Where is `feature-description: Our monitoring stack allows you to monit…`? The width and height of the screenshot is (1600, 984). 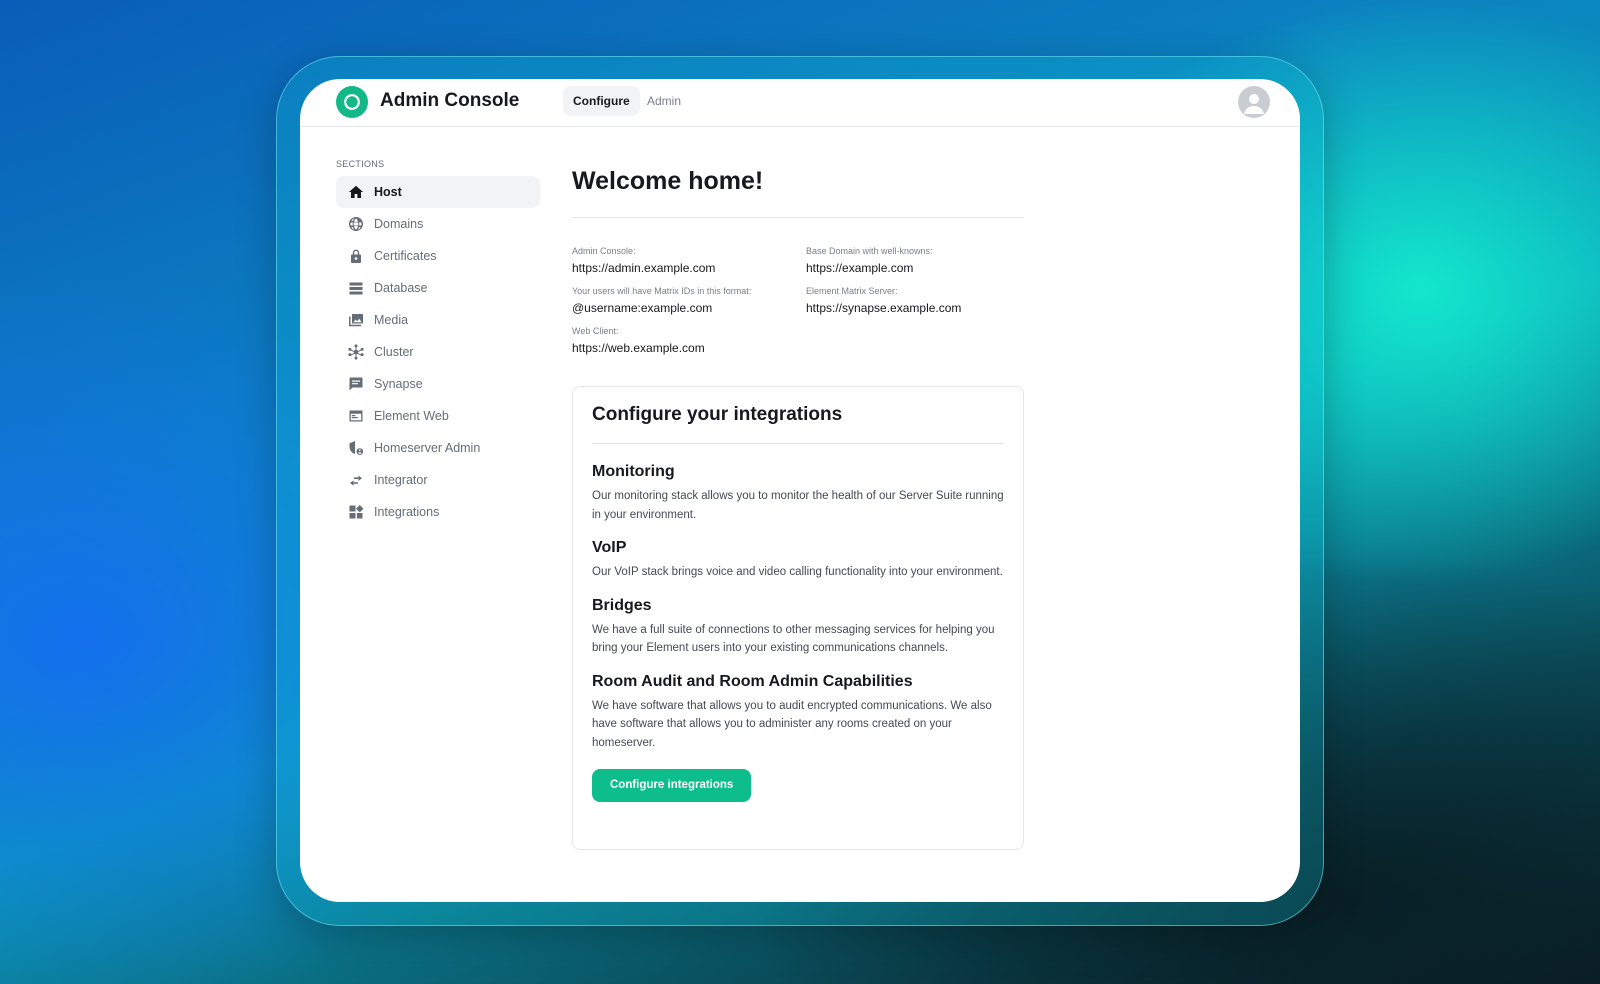
feature-description: Our monitoring stack allows you to monit… is located at coordinates (798, 505).